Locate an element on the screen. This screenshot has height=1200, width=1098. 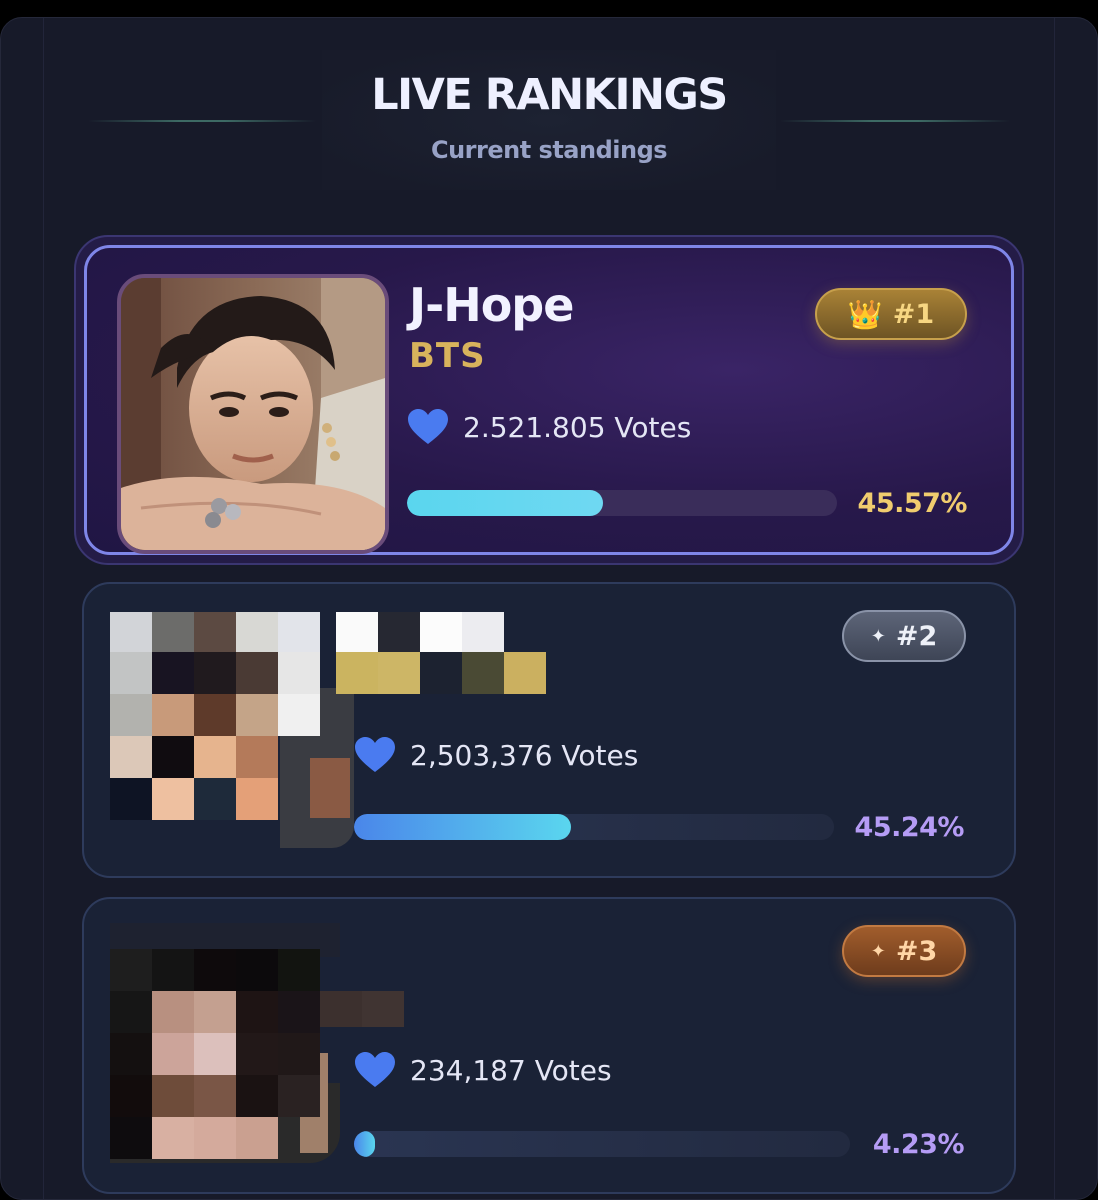
rank-badge-2: ✦ #2 is located at coordinates (904, 636).